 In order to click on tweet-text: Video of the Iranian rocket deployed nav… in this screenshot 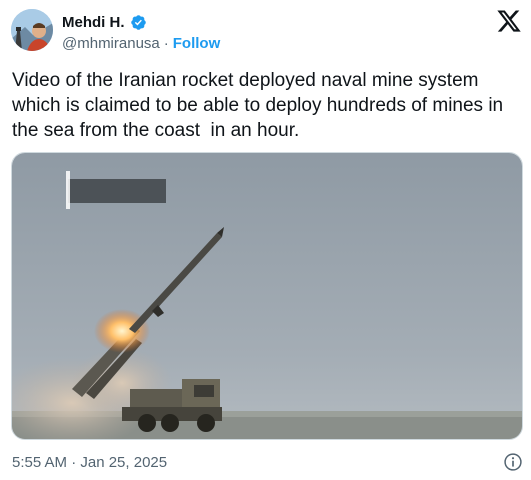, I will do `click(260, 105)`.